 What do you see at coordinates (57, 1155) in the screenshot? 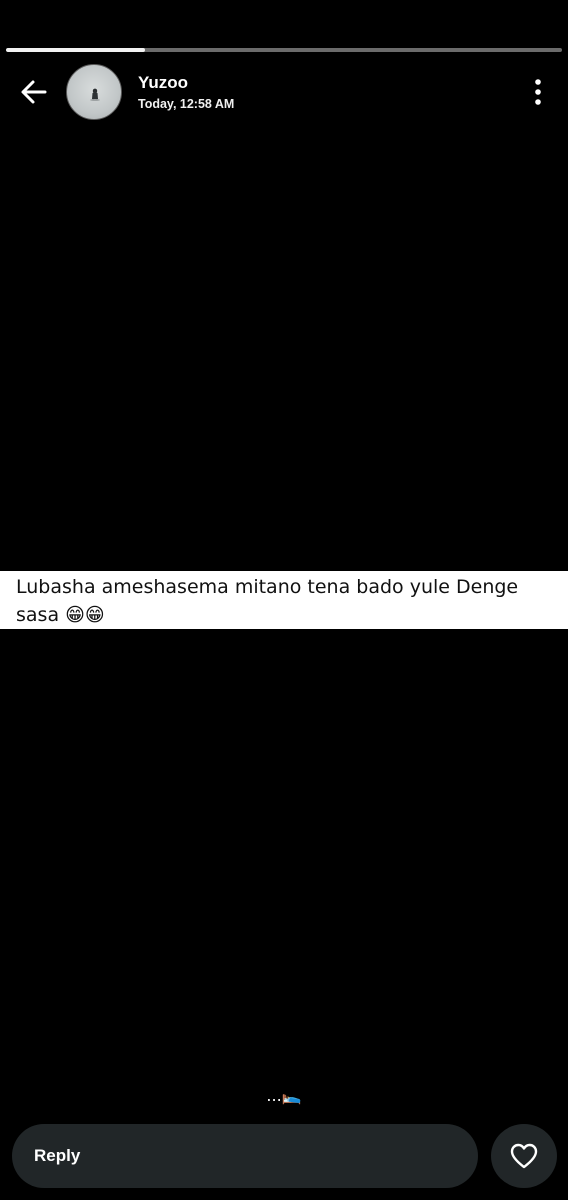
I see `reply-placeholder: Reply` at bounding box center [57, 1155].